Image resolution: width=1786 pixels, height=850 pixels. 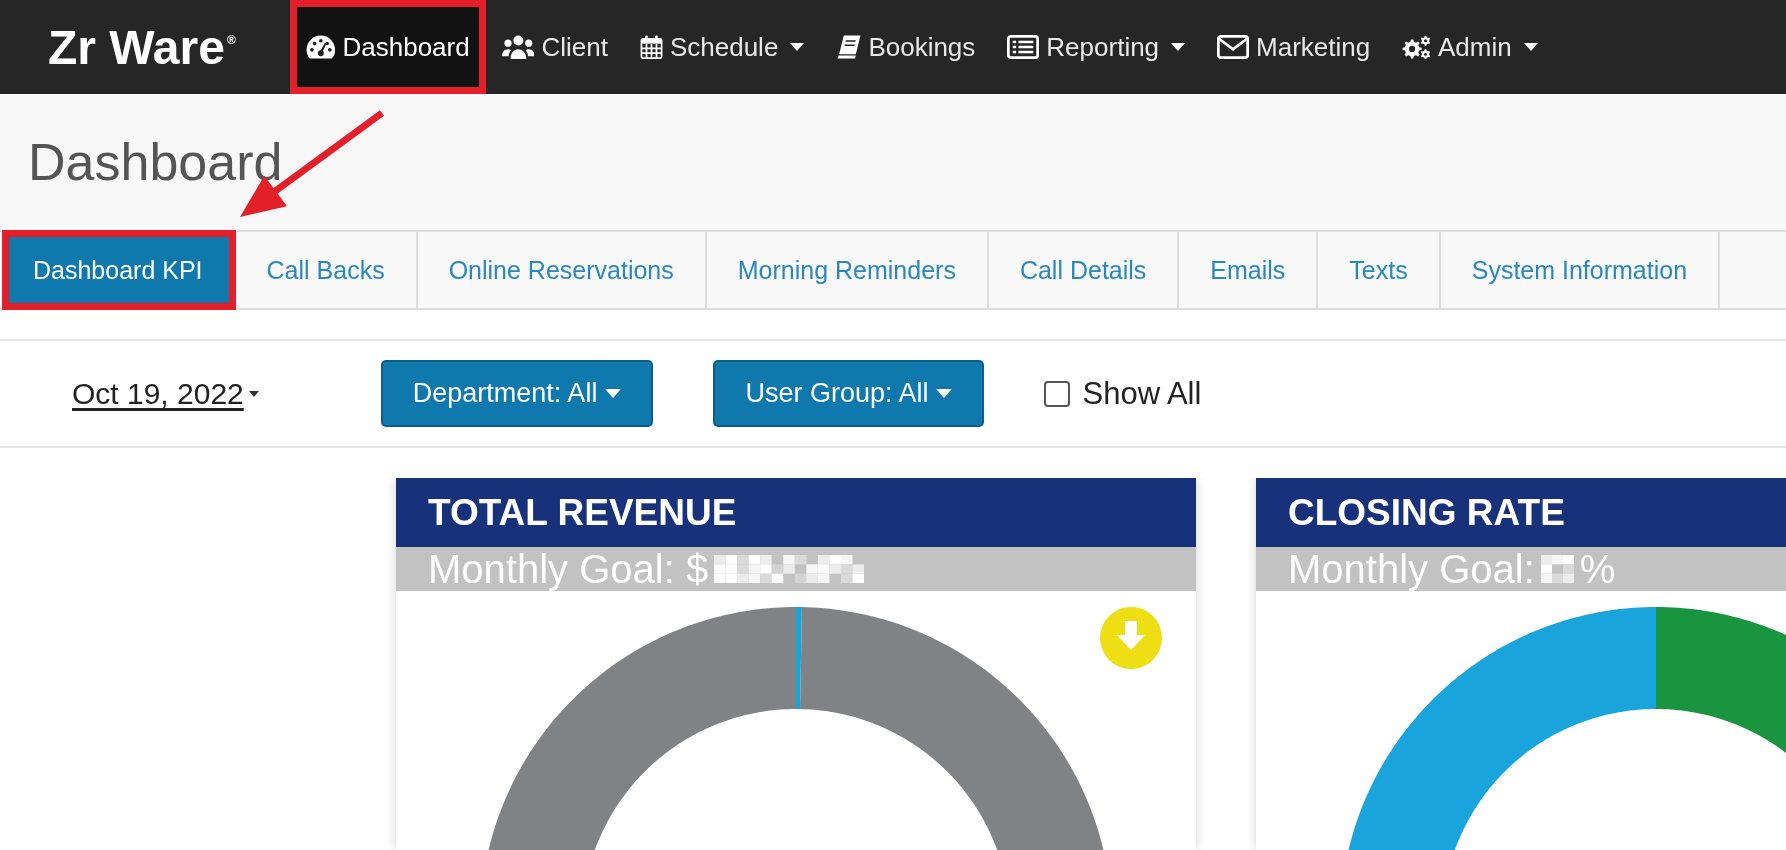 What do you see at coordinates (849, 47) in the screenshot?
I see `book-icon` at bounding box center [849, 47].